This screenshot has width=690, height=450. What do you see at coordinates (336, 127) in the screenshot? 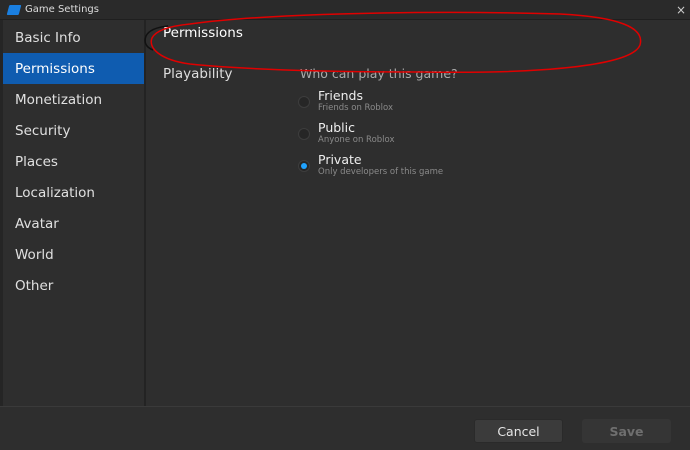
I see `option-label: Public` at bounding box center [336, 127].